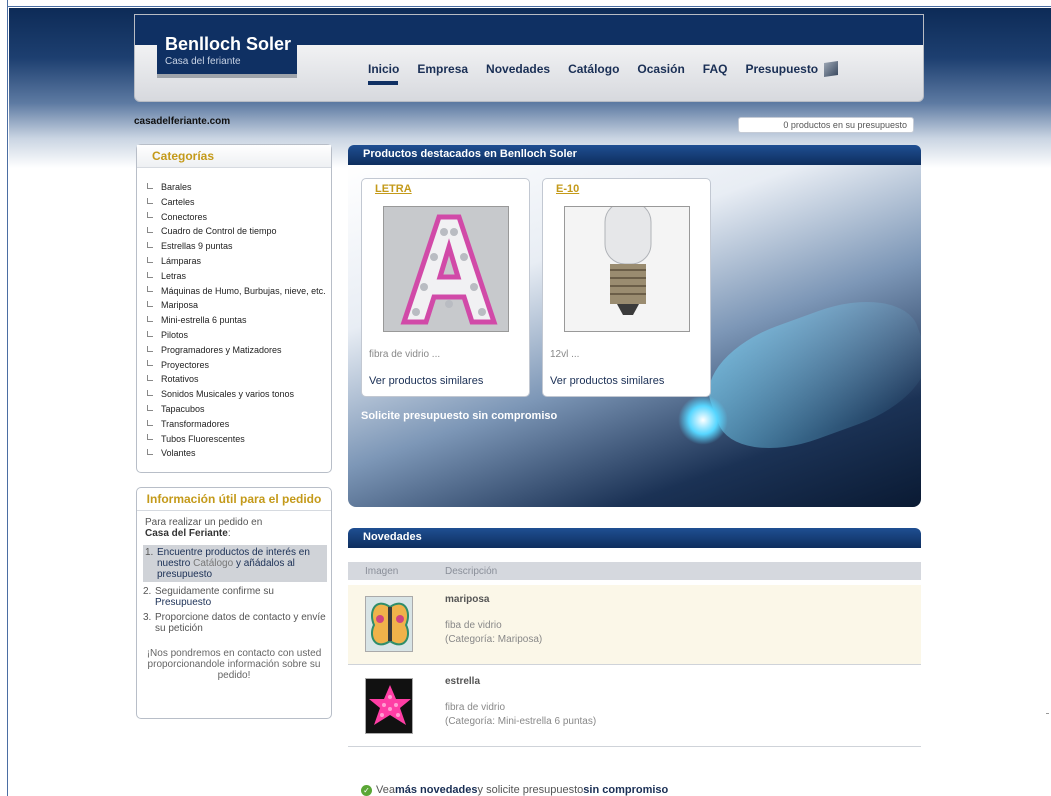 Image resolution: width=1051 pixels, height=796 pixels. I want to click on bottom-text-a: Vea, so click(385, 790).